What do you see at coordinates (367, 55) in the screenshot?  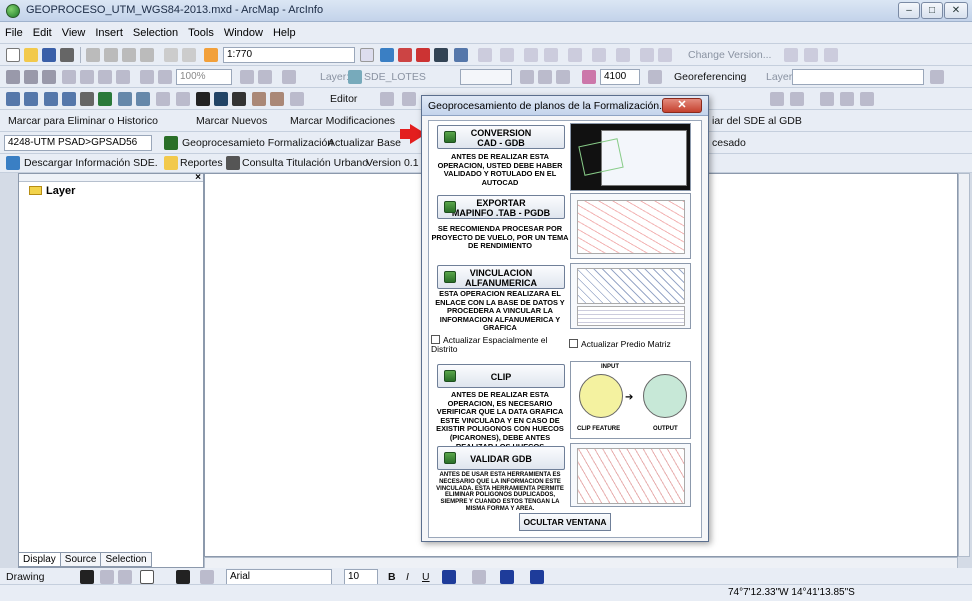 I see `chevron-down-icon` at bounding box center [367, 55].